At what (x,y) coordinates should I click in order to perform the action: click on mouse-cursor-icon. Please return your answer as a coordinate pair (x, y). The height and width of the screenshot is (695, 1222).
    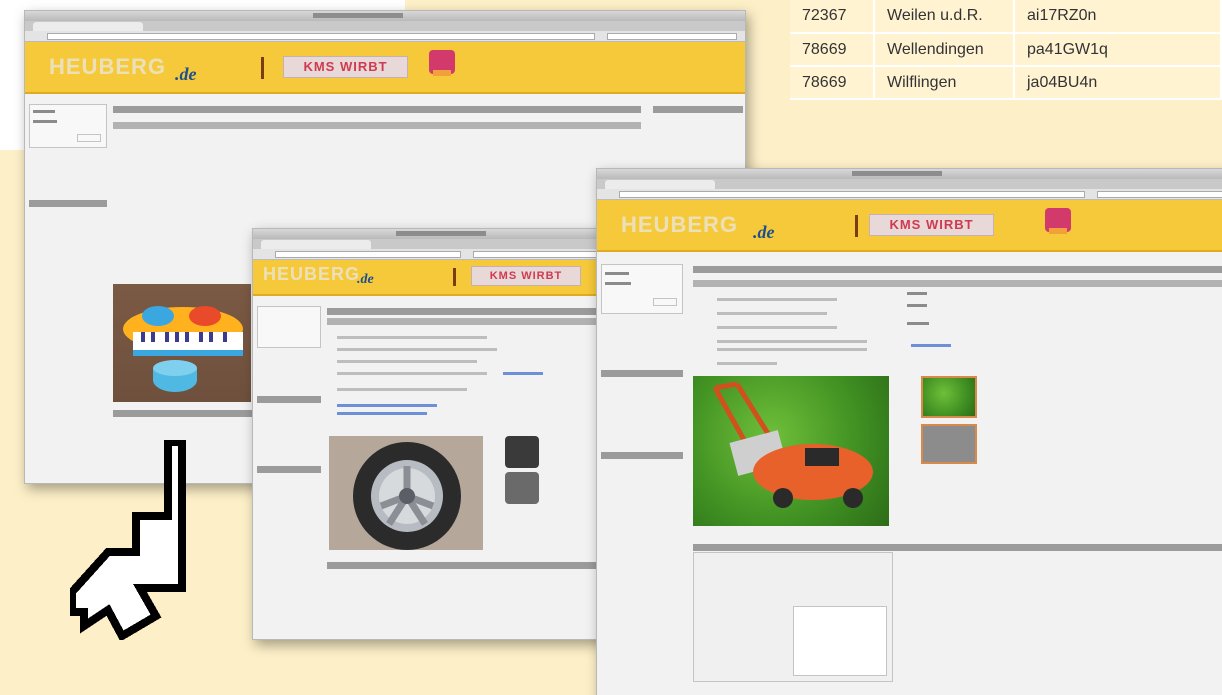
    Looking at the image, I should click on (128, 540).